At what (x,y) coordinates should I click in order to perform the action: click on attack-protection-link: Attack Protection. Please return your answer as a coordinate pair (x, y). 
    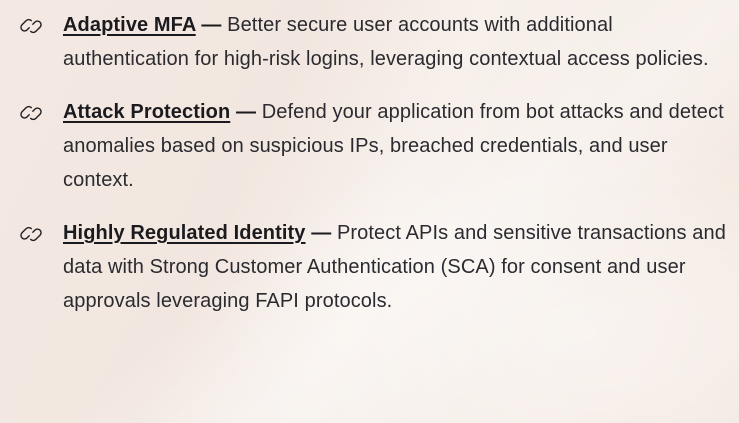
    Looking at the image, I should click on (146, 112).